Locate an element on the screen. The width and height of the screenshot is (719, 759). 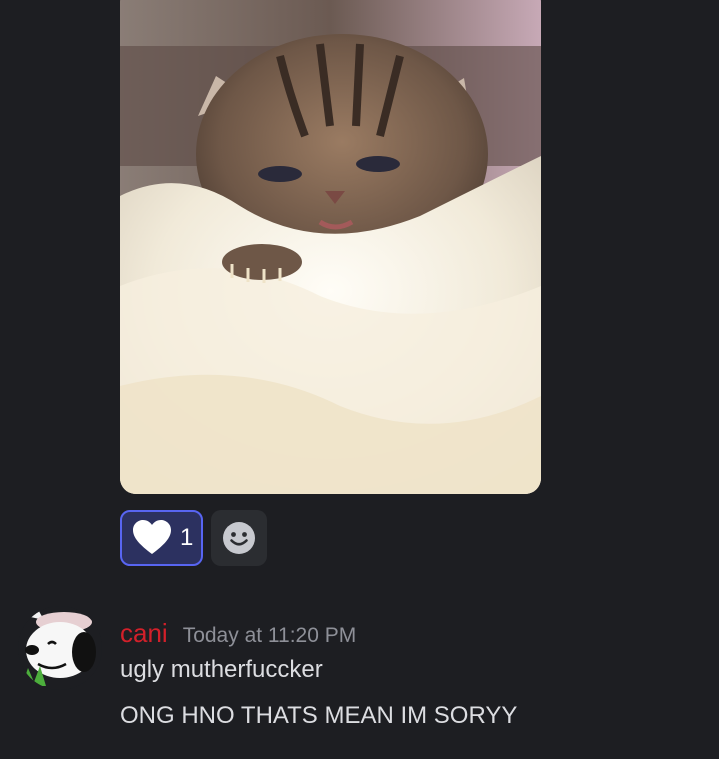
message-line: ONG HNO THATS MEAN IM SORYY is located at coordinates (319, 715).